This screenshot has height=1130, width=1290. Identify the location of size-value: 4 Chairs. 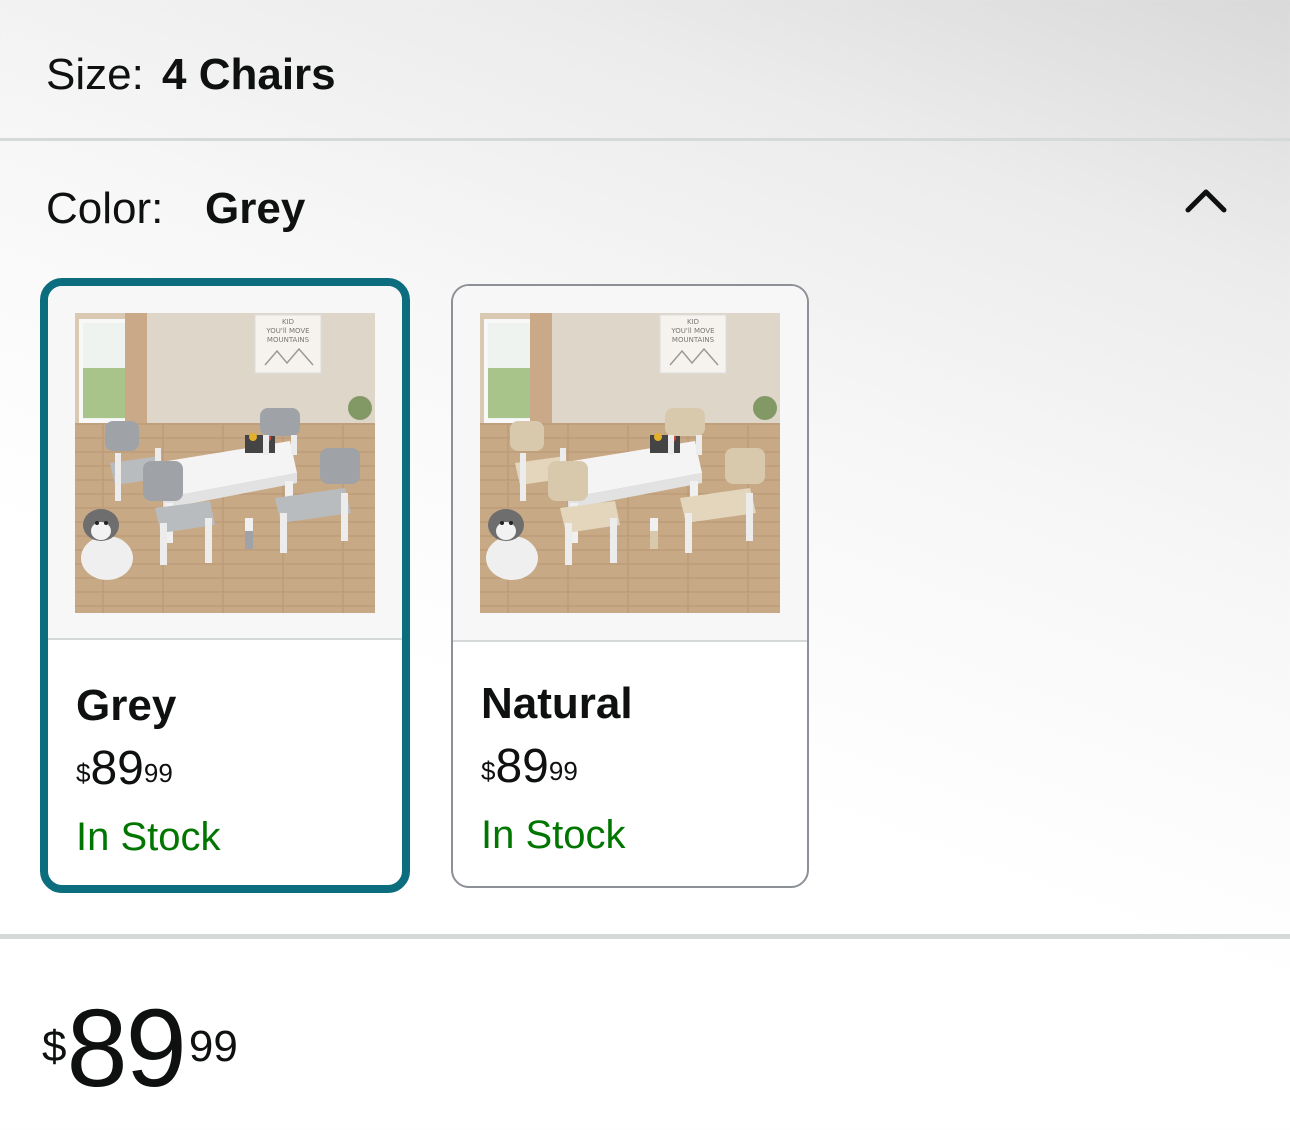
(249, 74).